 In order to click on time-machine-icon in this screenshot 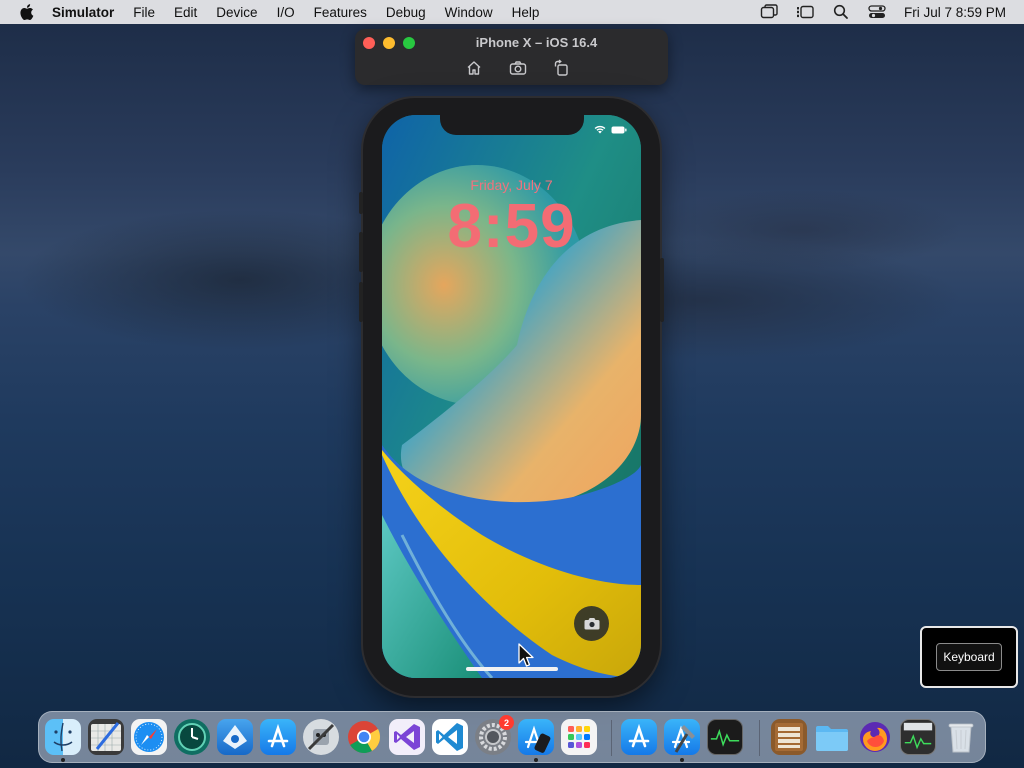, I will do `click(192, 737)`.